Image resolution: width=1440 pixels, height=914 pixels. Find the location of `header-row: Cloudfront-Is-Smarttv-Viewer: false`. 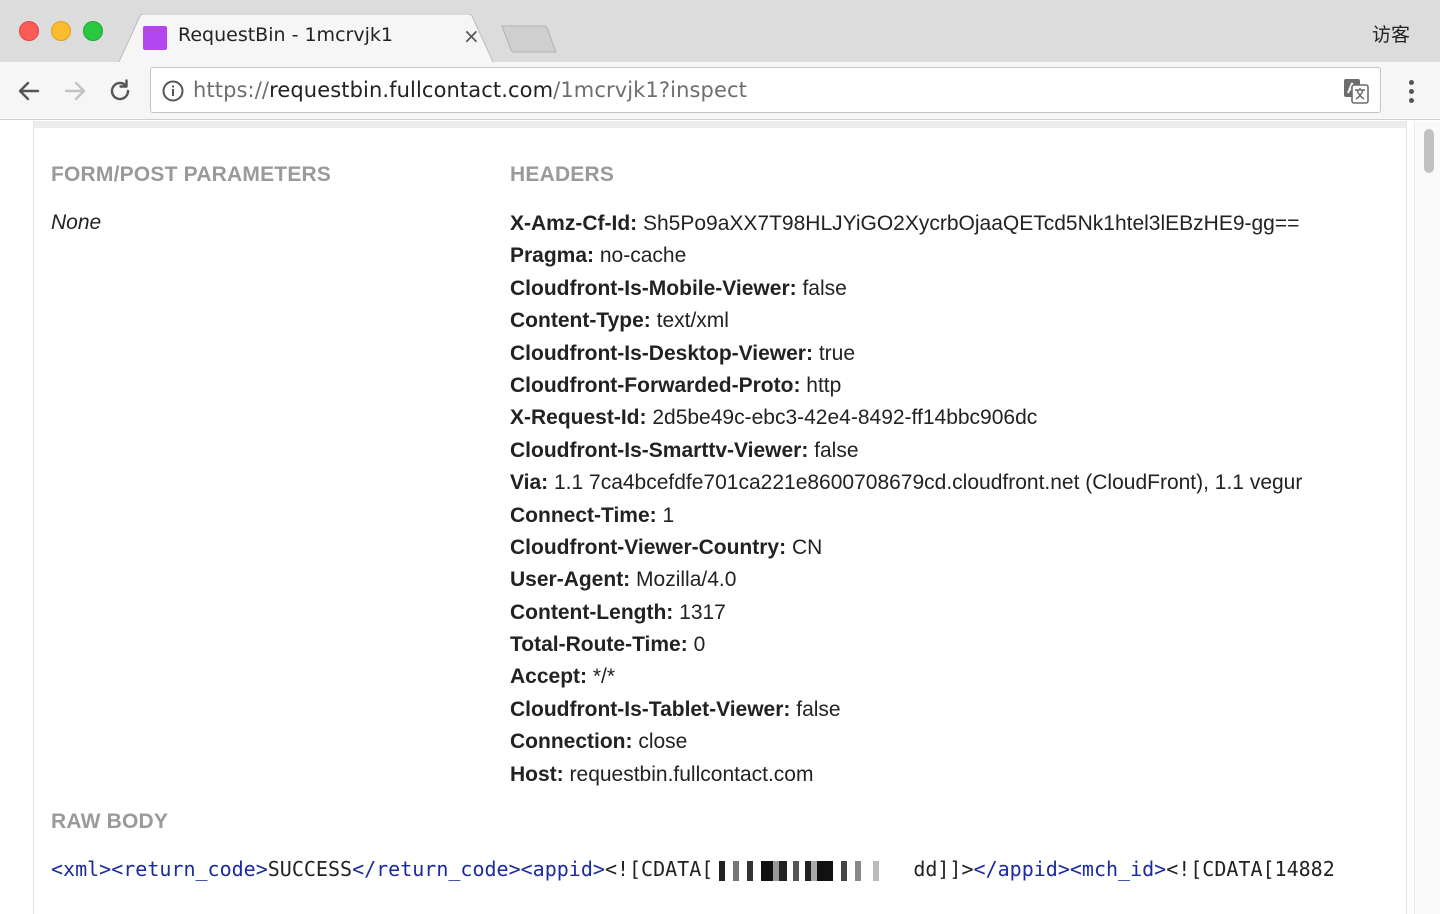

header-row: Cloudfront-Is-Smarttv-Viewer: false is located at coordinates (906, 451).